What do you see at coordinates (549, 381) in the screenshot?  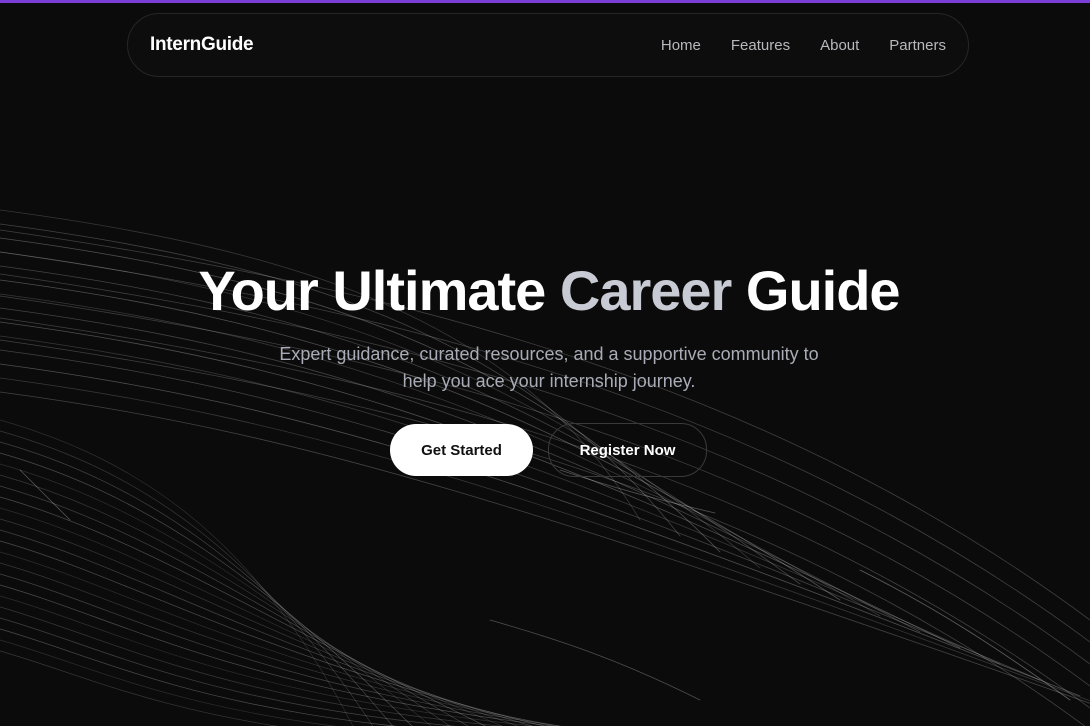 I see `hero-subtitle-line2: help you ace your internship journey.` at bounding box center [549, 381].